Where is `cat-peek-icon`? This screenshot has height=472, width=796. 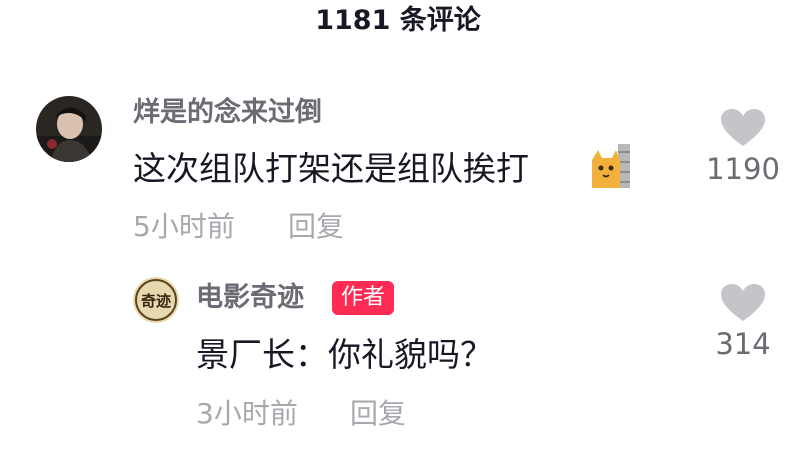
cat-peek-icon is located at coordinates (611, 166).